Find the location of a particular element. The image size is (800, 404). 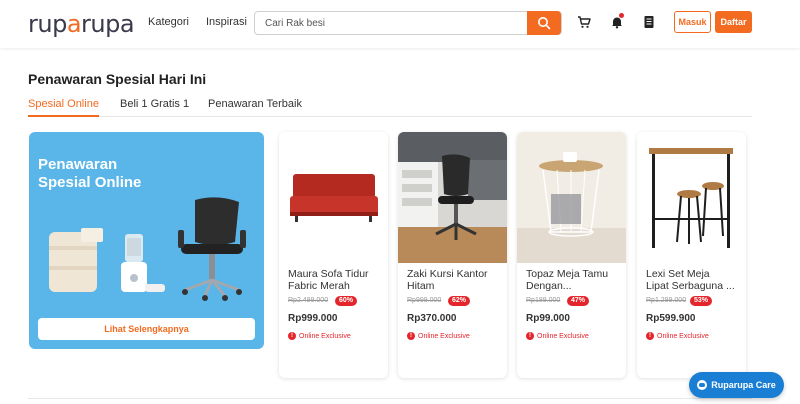

ruparupa-care-button: Ruparupa Care is located at coordinates (736, 385).